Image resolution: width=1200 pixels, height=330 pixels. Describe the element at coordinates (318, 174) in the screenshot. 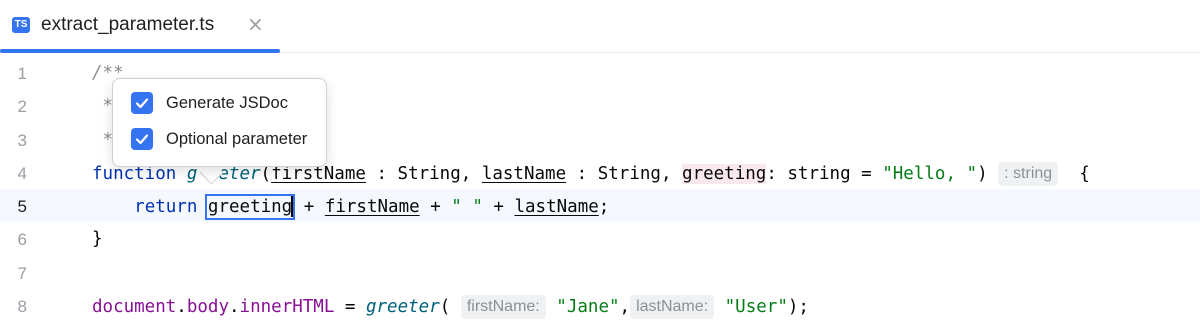

I see `param-firstname: firstName` at that location.